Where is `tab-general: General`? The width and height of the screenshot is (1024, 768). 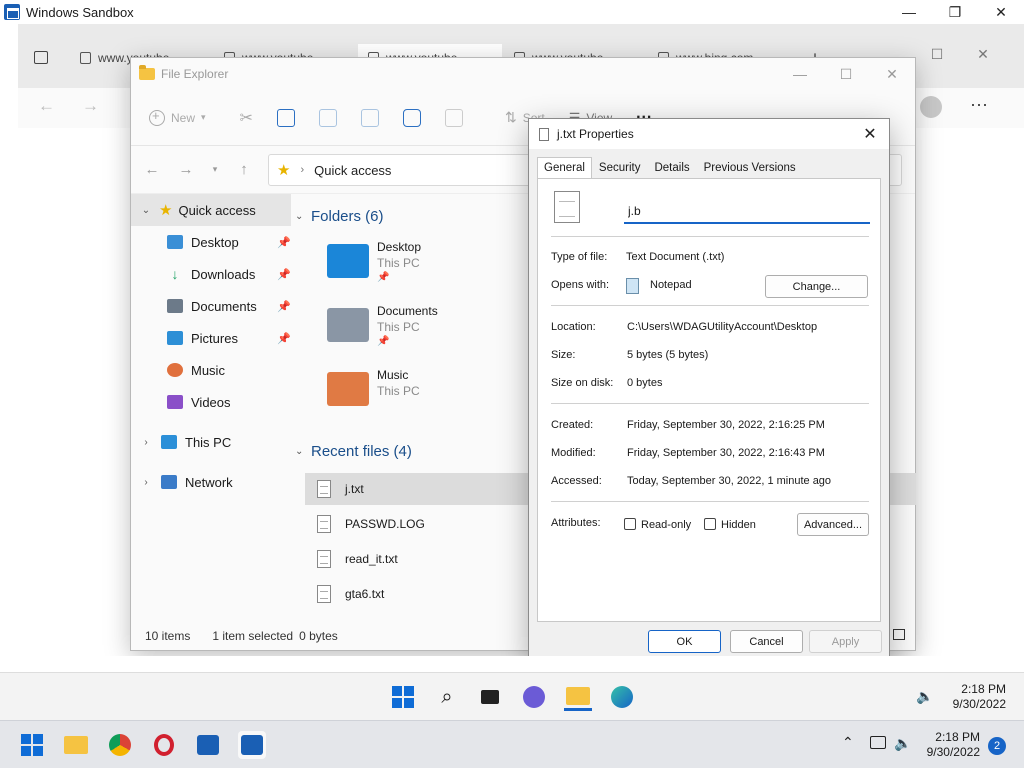
tab-general: General is located at coordinates (564, 168).